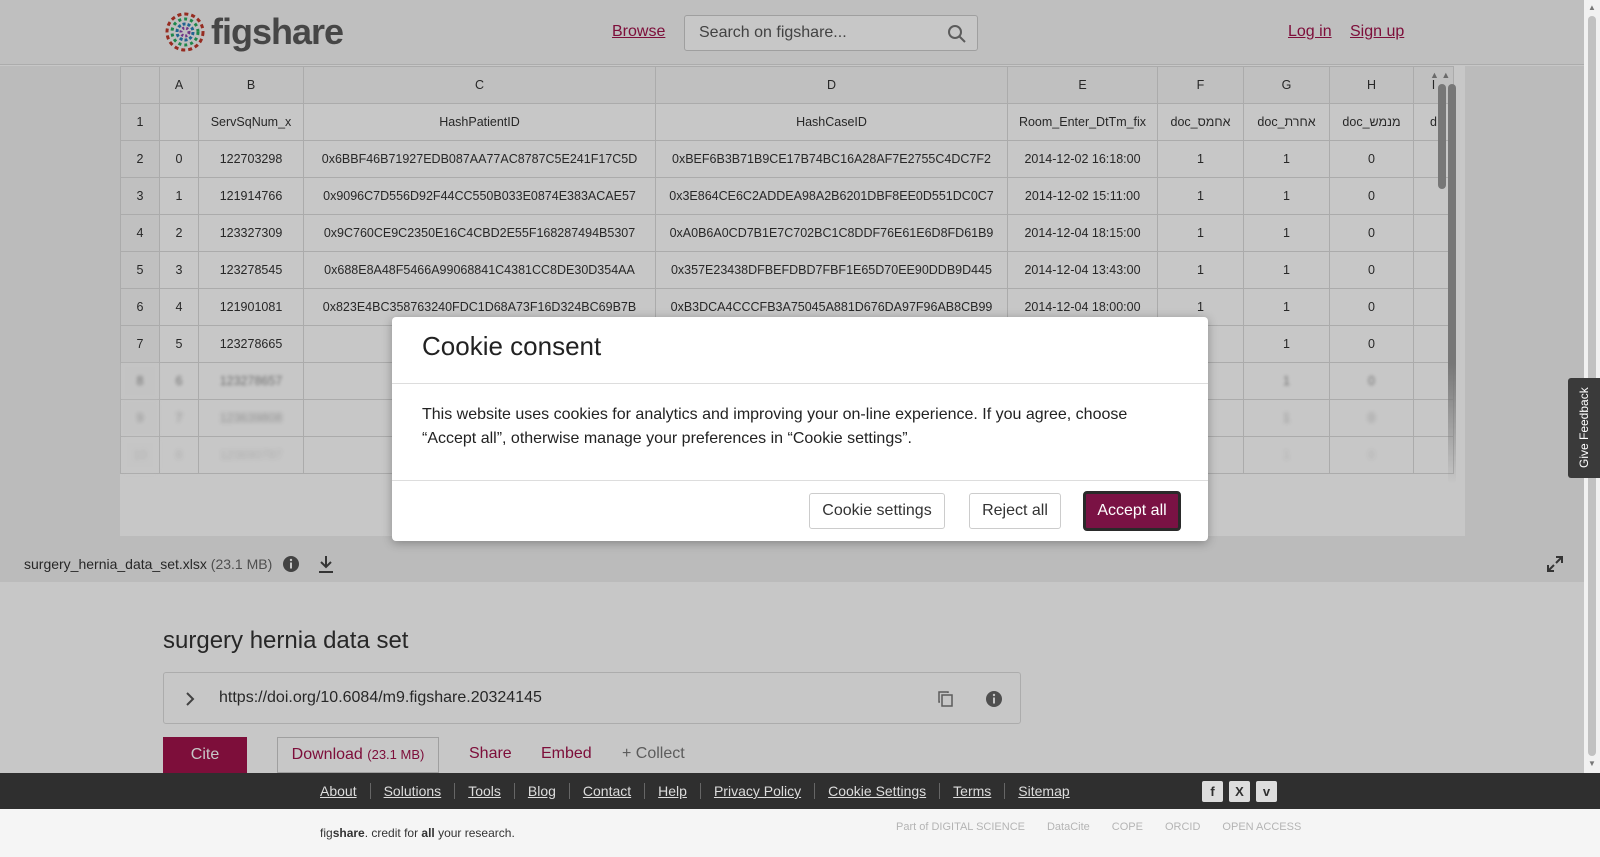  I want to click on open-access-logo: OPEN ACCESS, so click(1261, 827).